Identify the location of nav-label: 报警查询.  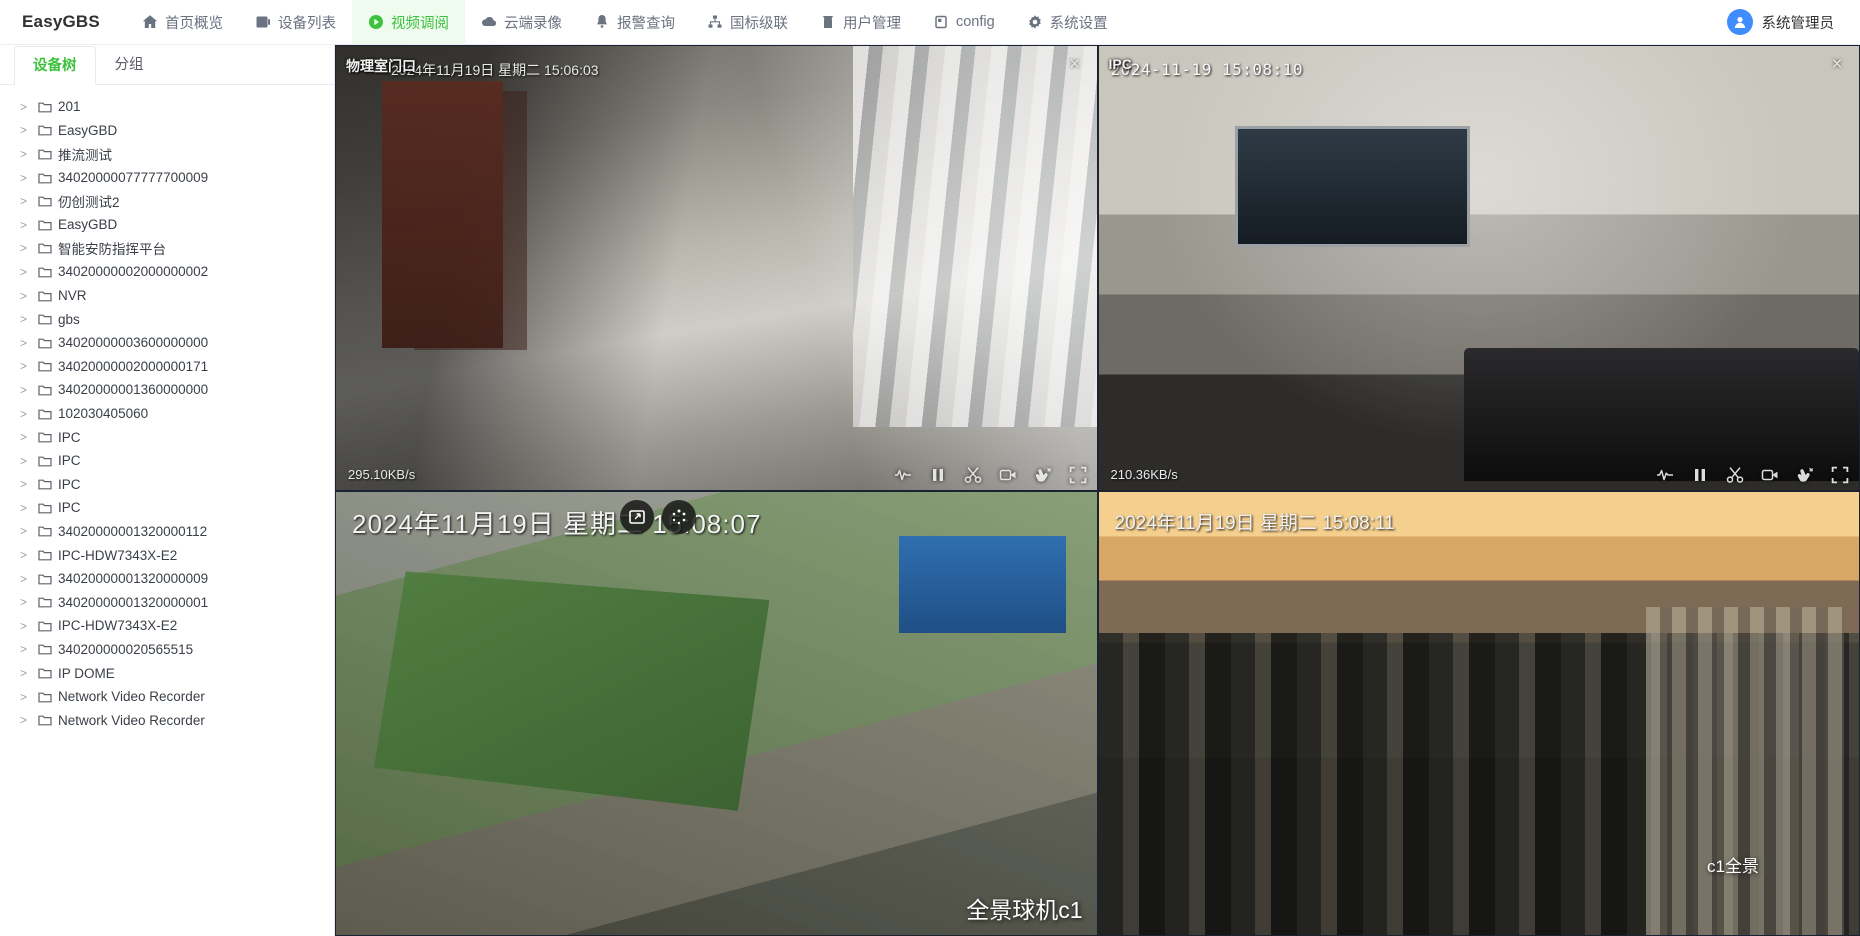
(645, 23).